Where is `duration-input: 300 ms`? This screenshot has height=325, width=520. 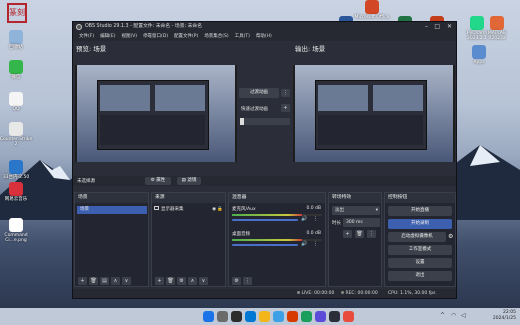 duration-input: 300 ms is located at coordinates (361, 222).